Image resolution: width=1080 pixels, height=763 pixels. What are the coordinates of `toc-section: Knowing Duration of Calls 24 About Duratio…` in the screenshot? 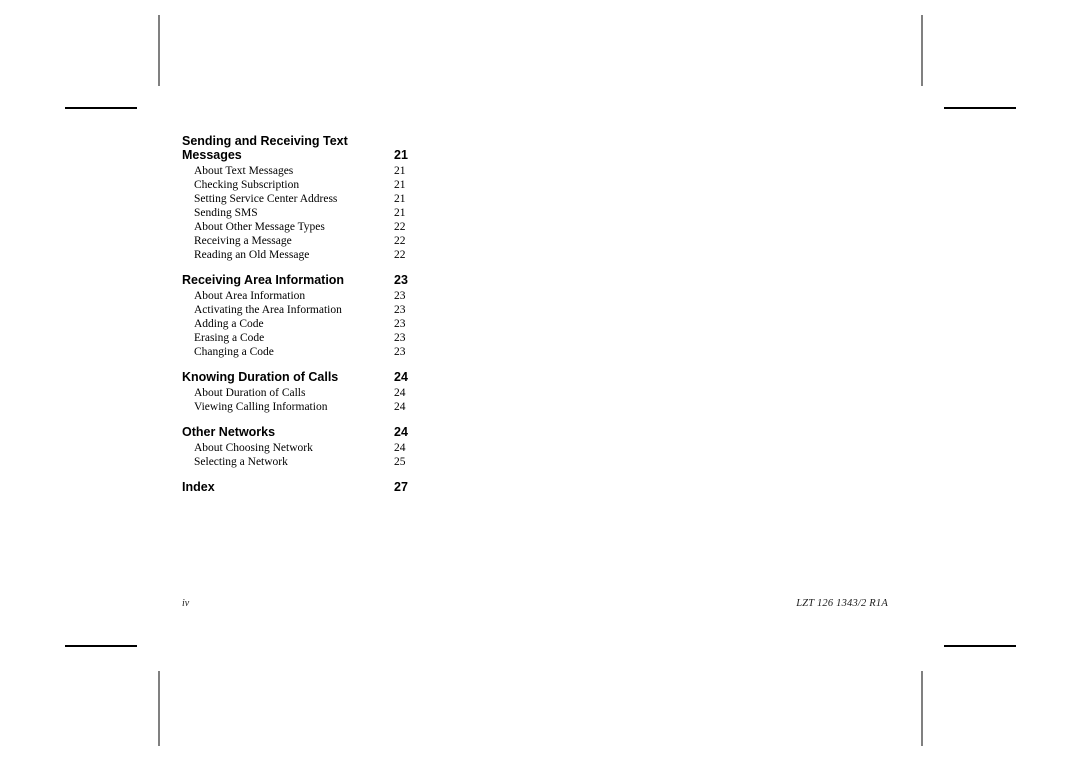 It's located at (302, 392).